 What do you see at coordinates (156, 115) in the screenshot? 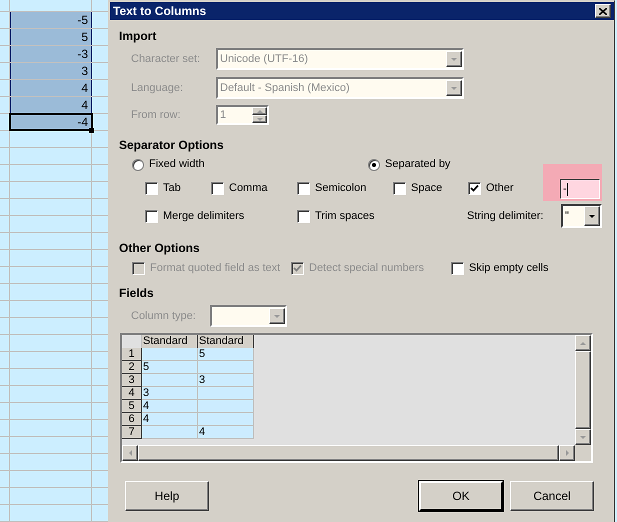
I see `field-label: From row:` at bounding box center [156, 115].